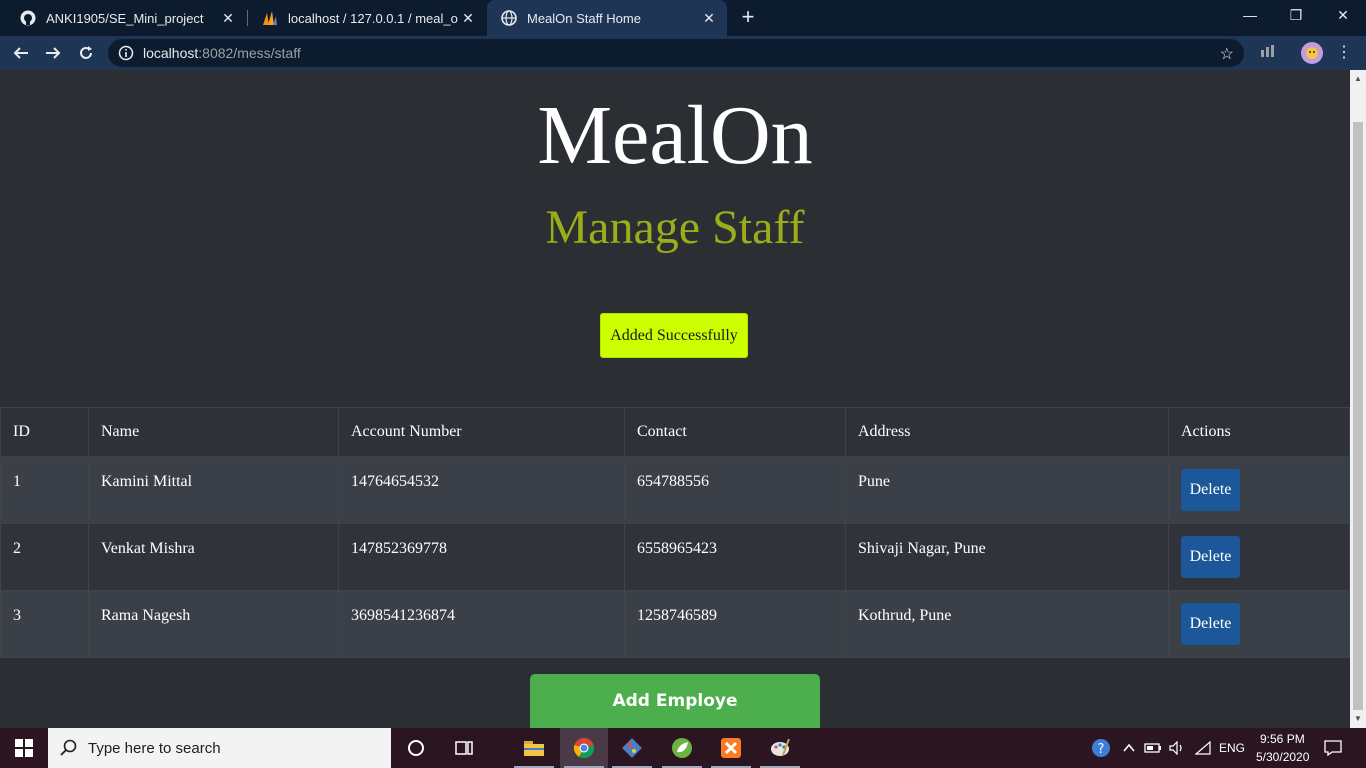 This screenshot has width=1366, height=768. Describe the element at coordinates (675, 227) in the screenshot. I see `page-subtitle: Manage Staff` at that location.